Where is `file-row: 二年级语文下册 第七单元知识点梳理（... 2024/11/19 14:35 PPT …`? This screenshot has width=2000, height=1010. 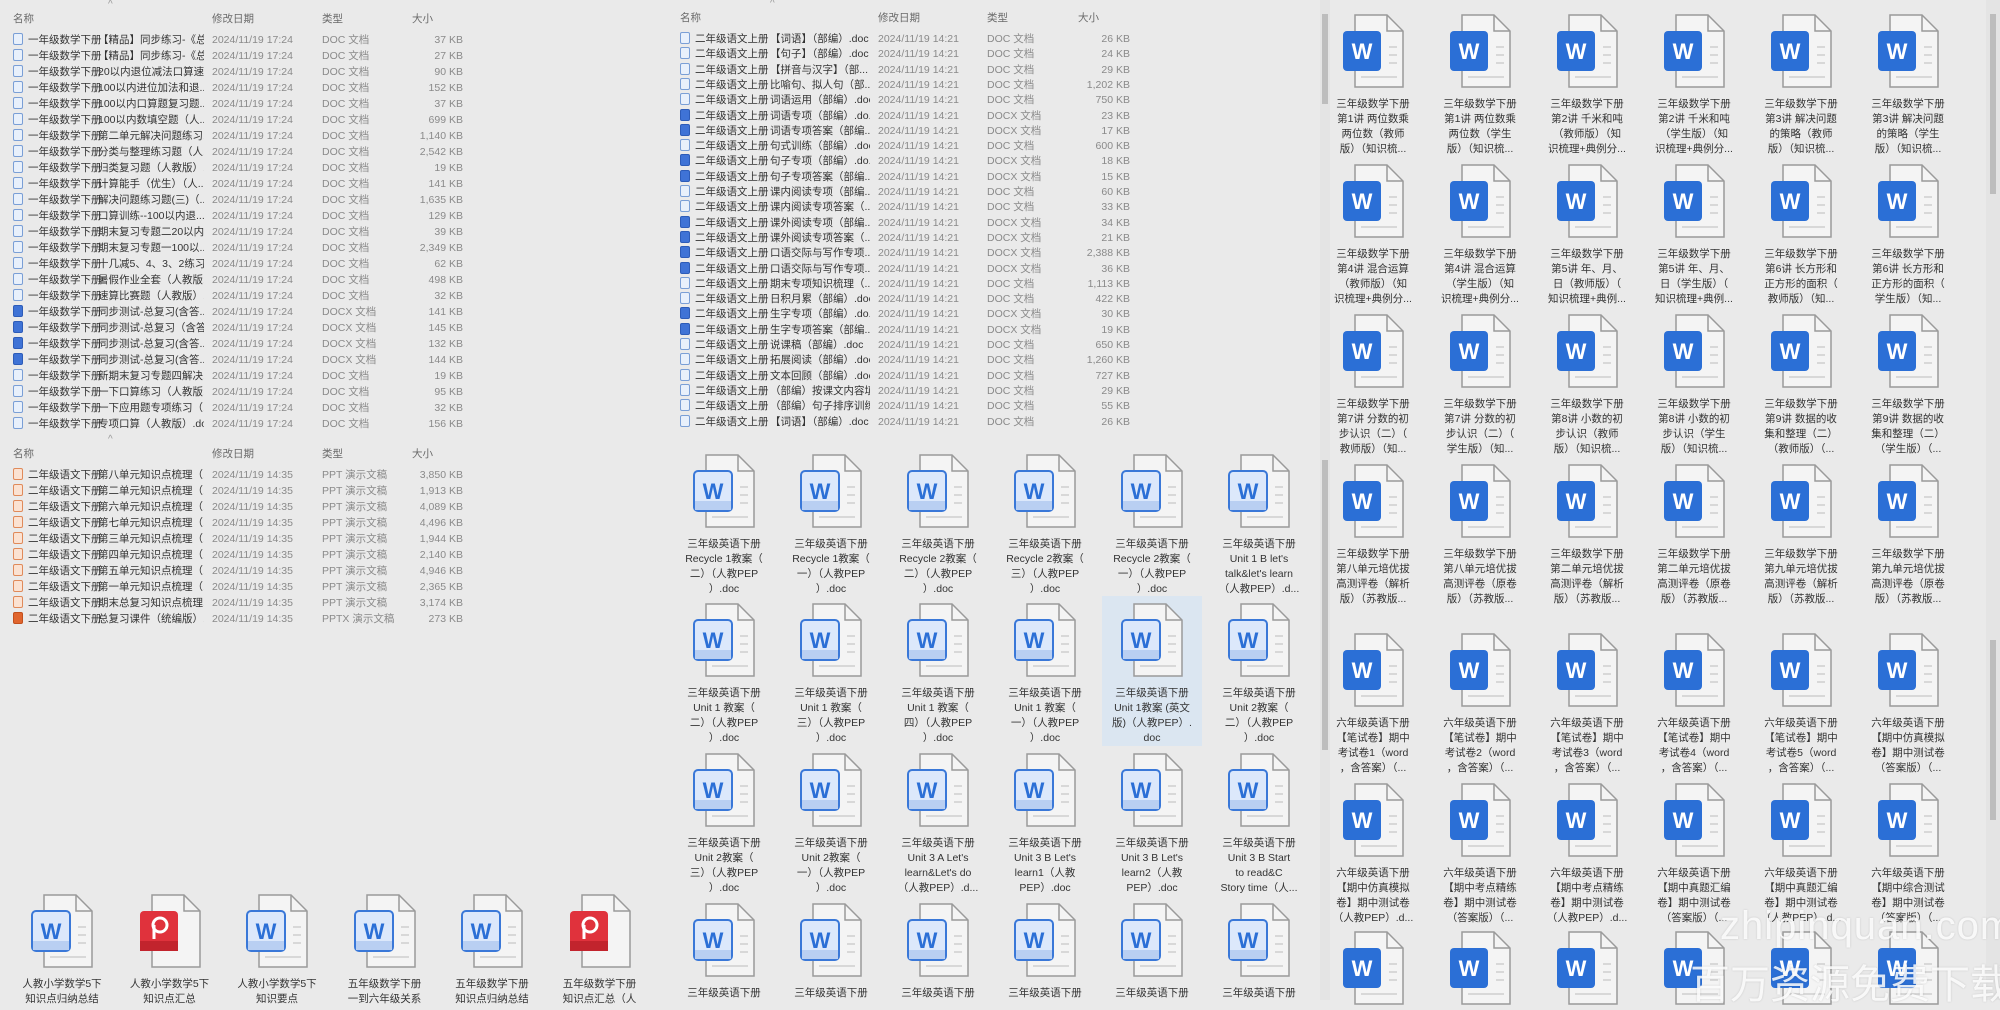 file-row: 二年级语文下册 第七单元知识点梳理（... 2024/11/19 14:35 PPT … is located at coordinates (231, 523).